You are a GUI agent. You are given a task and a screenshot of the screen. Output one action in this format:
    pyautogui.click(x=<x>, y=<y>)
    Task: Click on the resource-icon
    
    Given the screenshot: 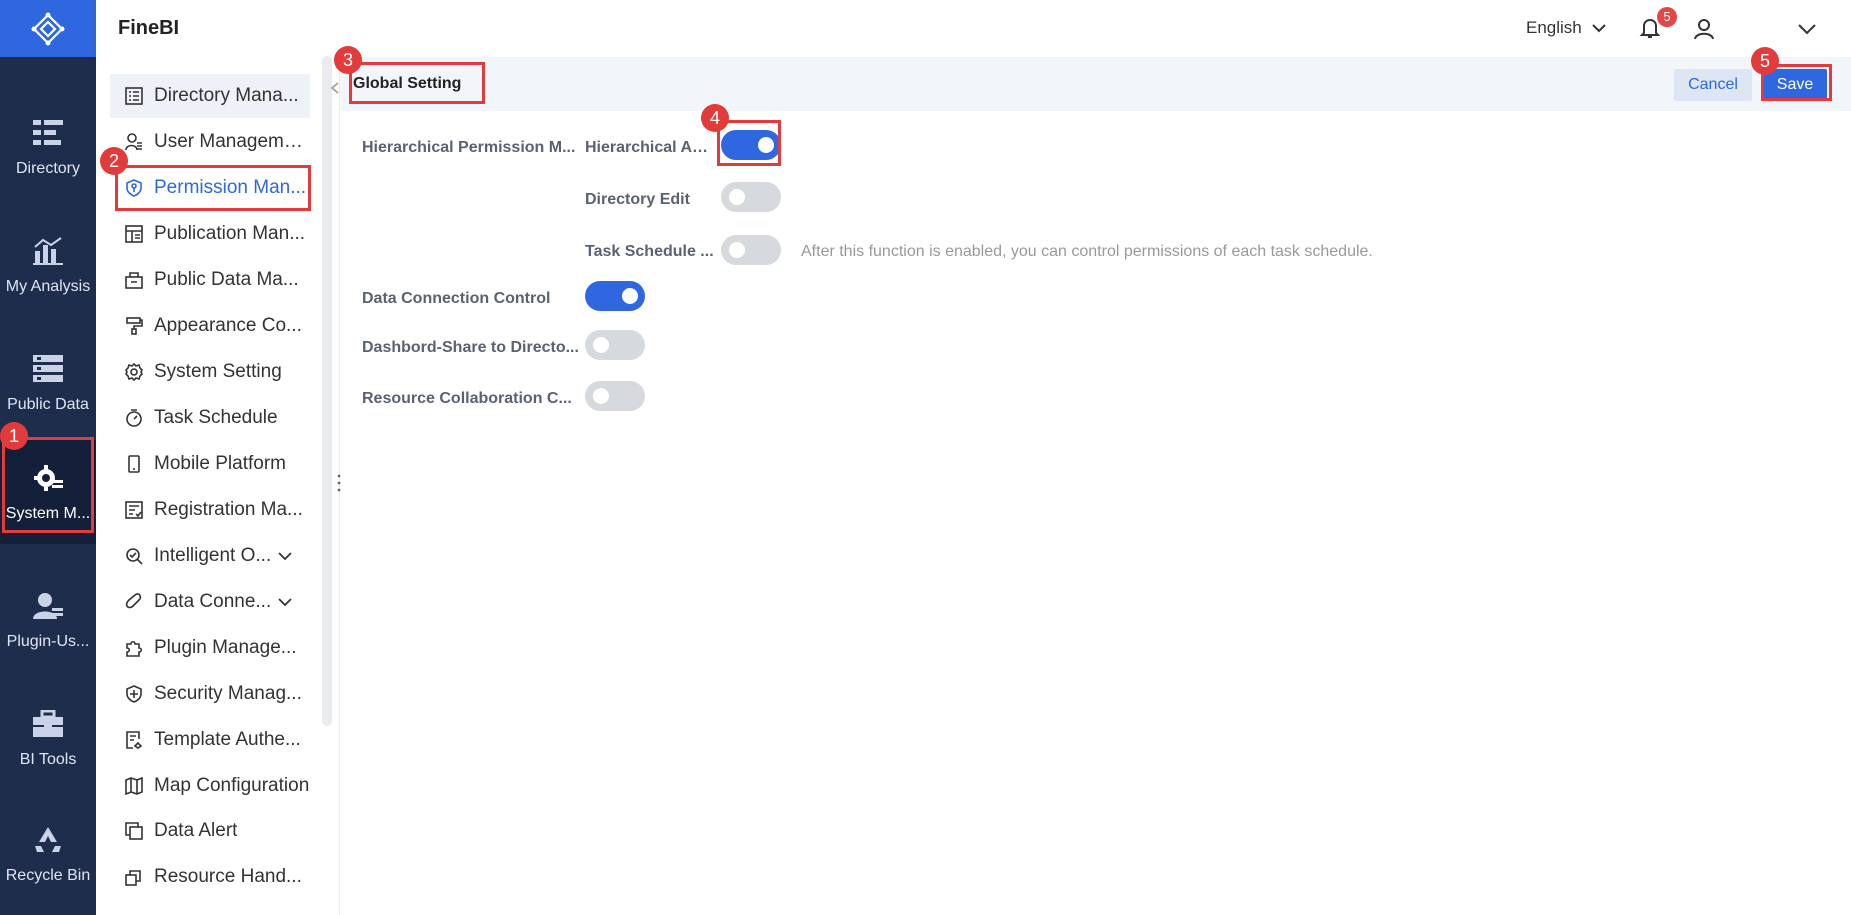 What is the action you would take?
    pyautogui.click(x=134, y=877)
    